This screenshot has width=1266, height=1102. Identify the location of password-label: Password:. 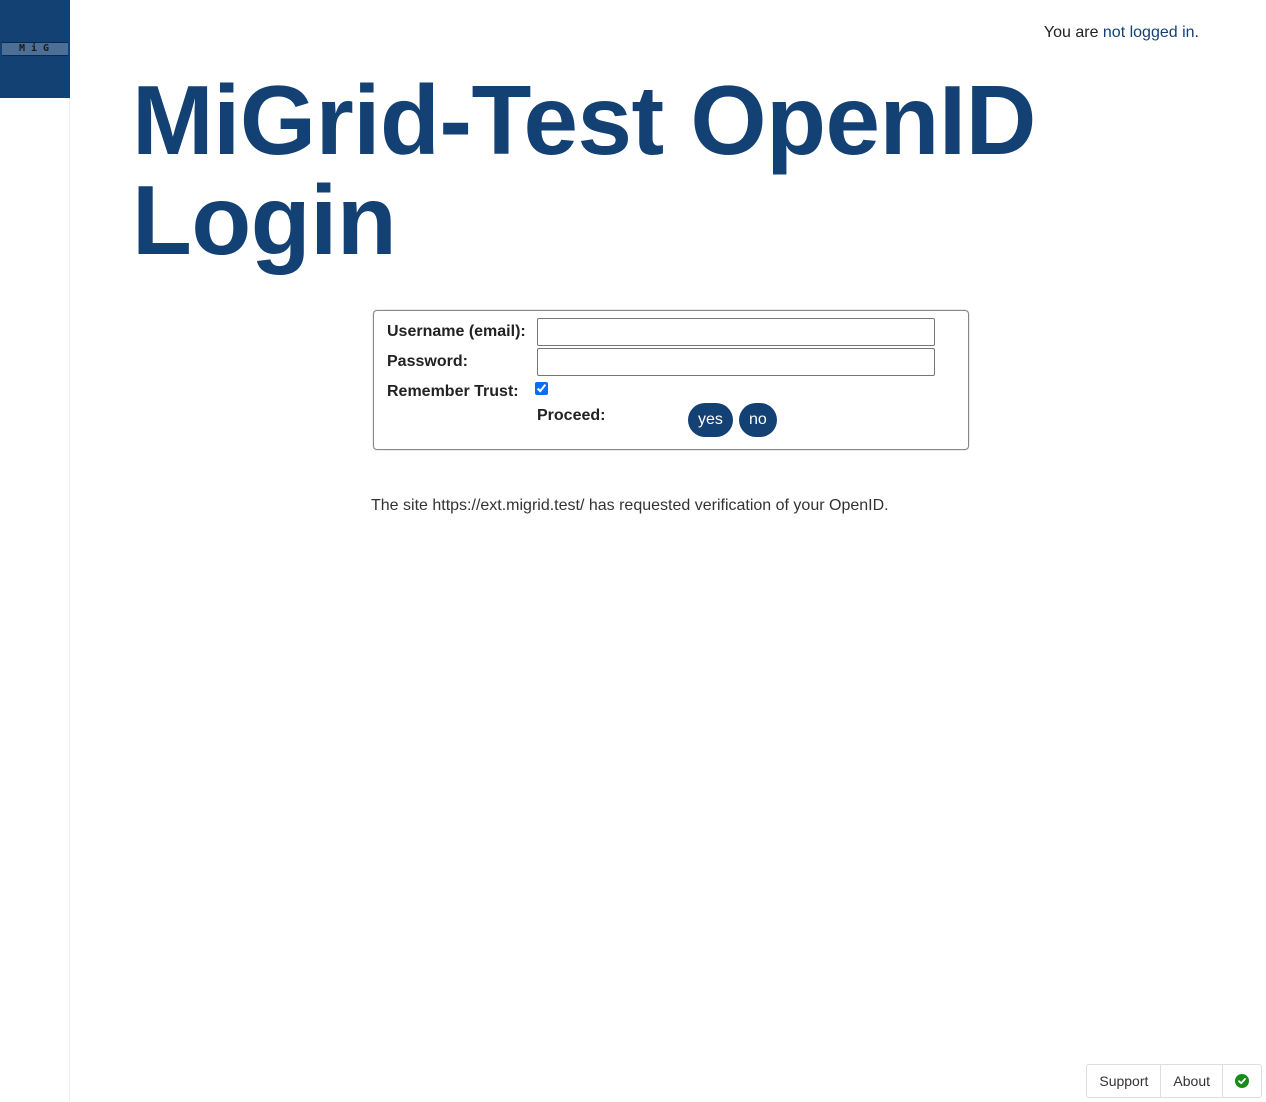
(427, 361).